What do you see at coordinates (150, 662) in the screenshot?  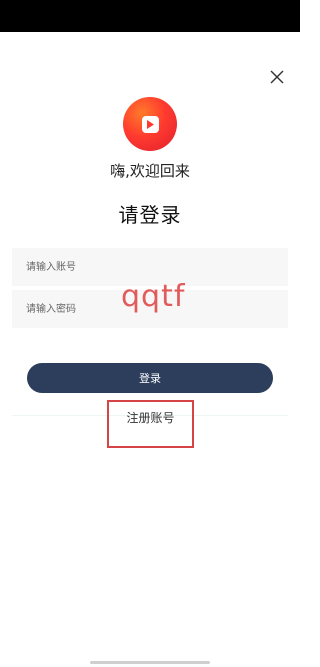 I see `home-indicator` at bounding box center [150, 662].